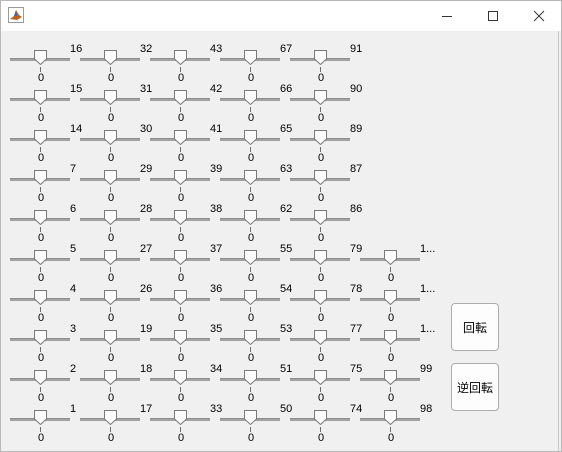  I want to click on slider: 05, so click(43, 261).